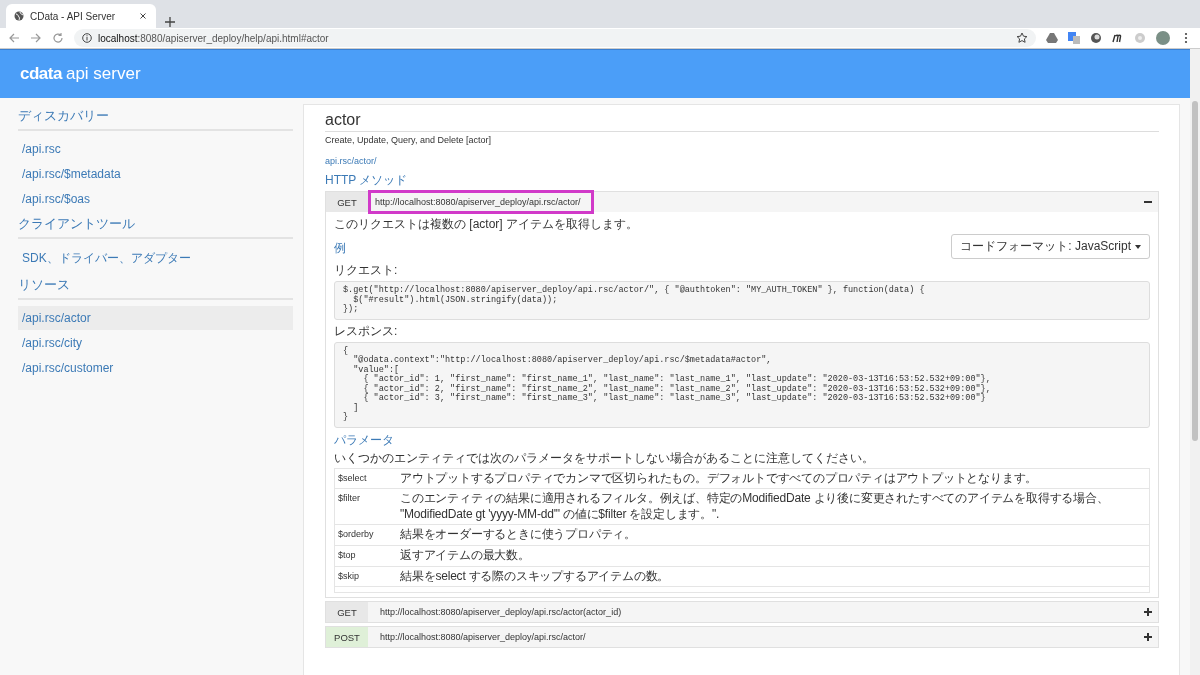 The height and width of the screenshot is (675, 1200). What do you see at coordinates (366, 331) in the screenshot?
I see `response-label: レスポンス:` at bounding box center [366, 331].